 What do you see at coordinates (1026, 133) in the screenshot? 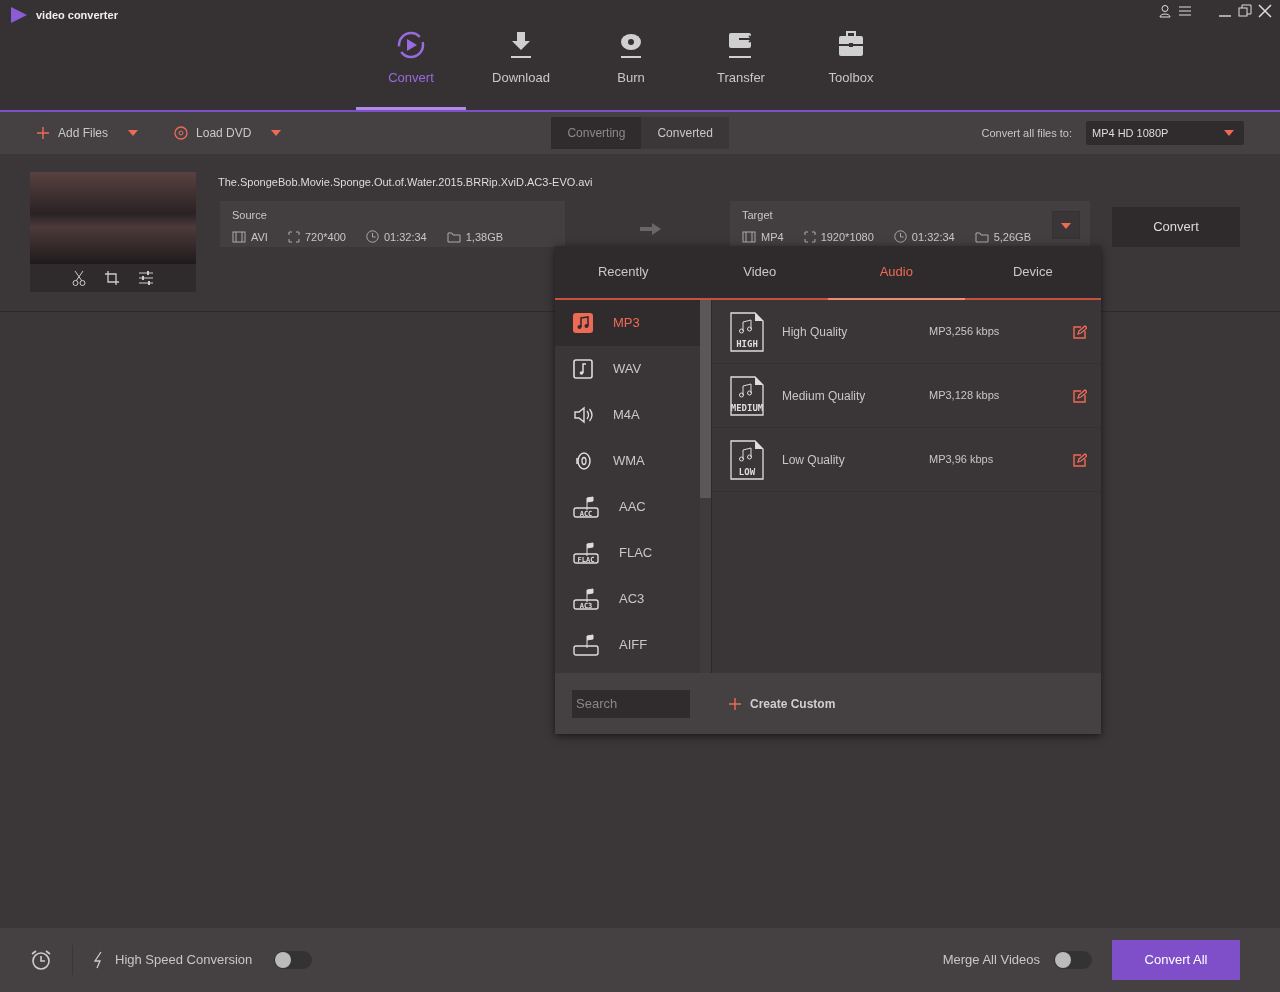
I see `convert-all-label: Convert all files to:` at bounding box center [1026, 133].